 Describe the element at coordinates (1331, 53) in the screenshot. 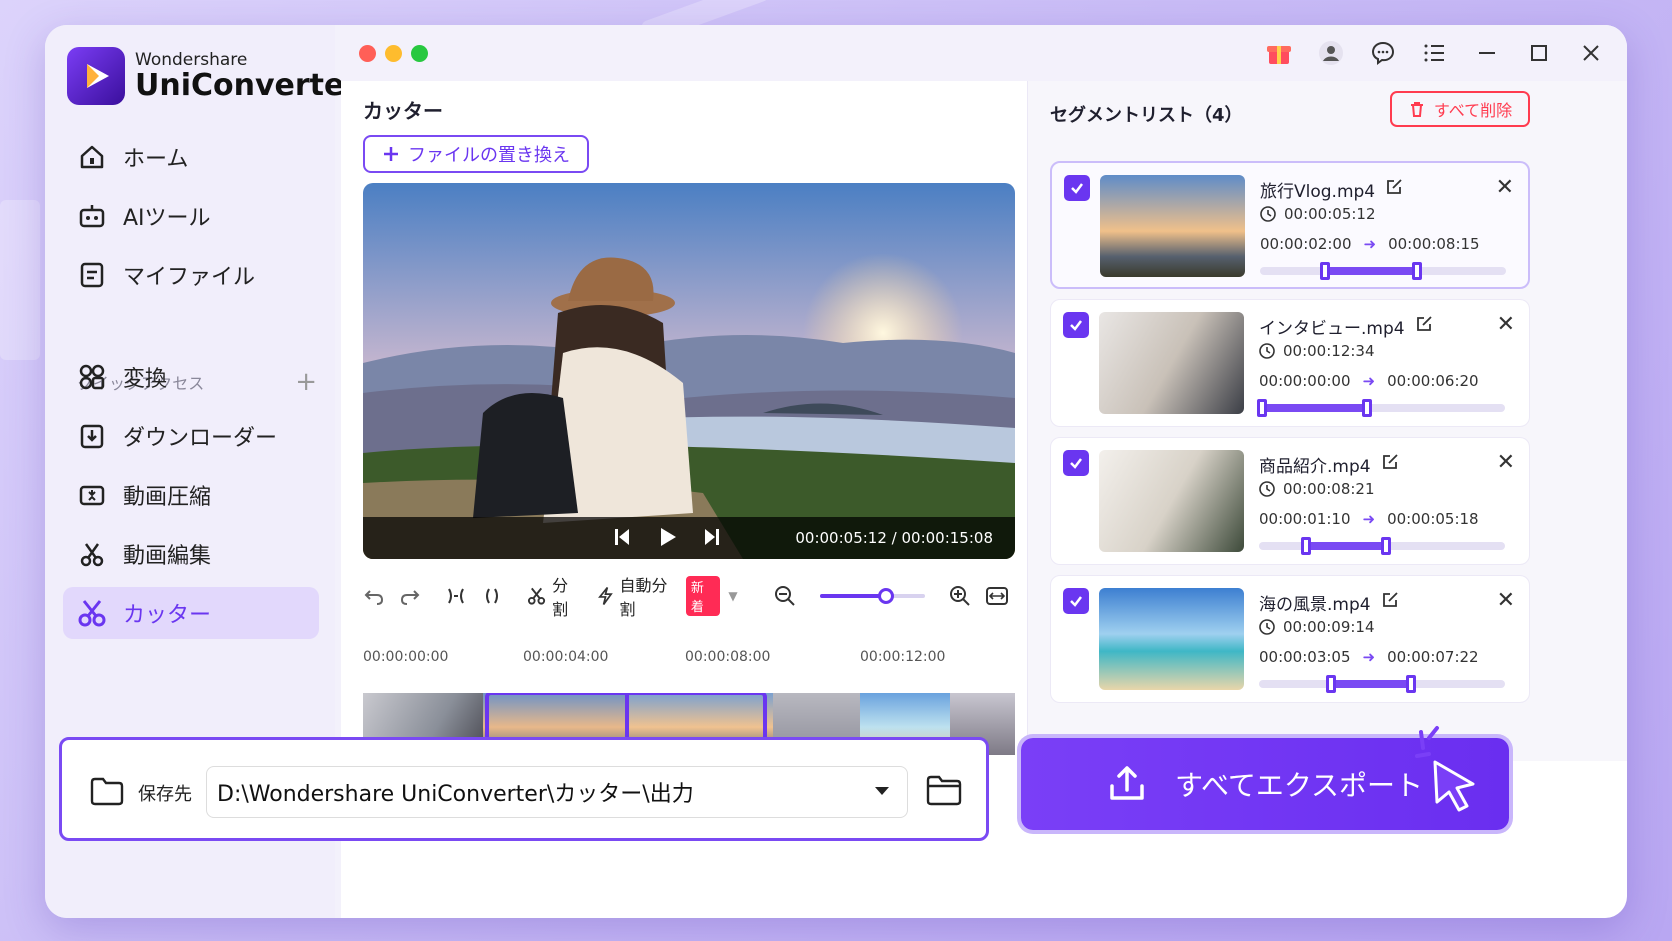

I see `account-icon` at that location.